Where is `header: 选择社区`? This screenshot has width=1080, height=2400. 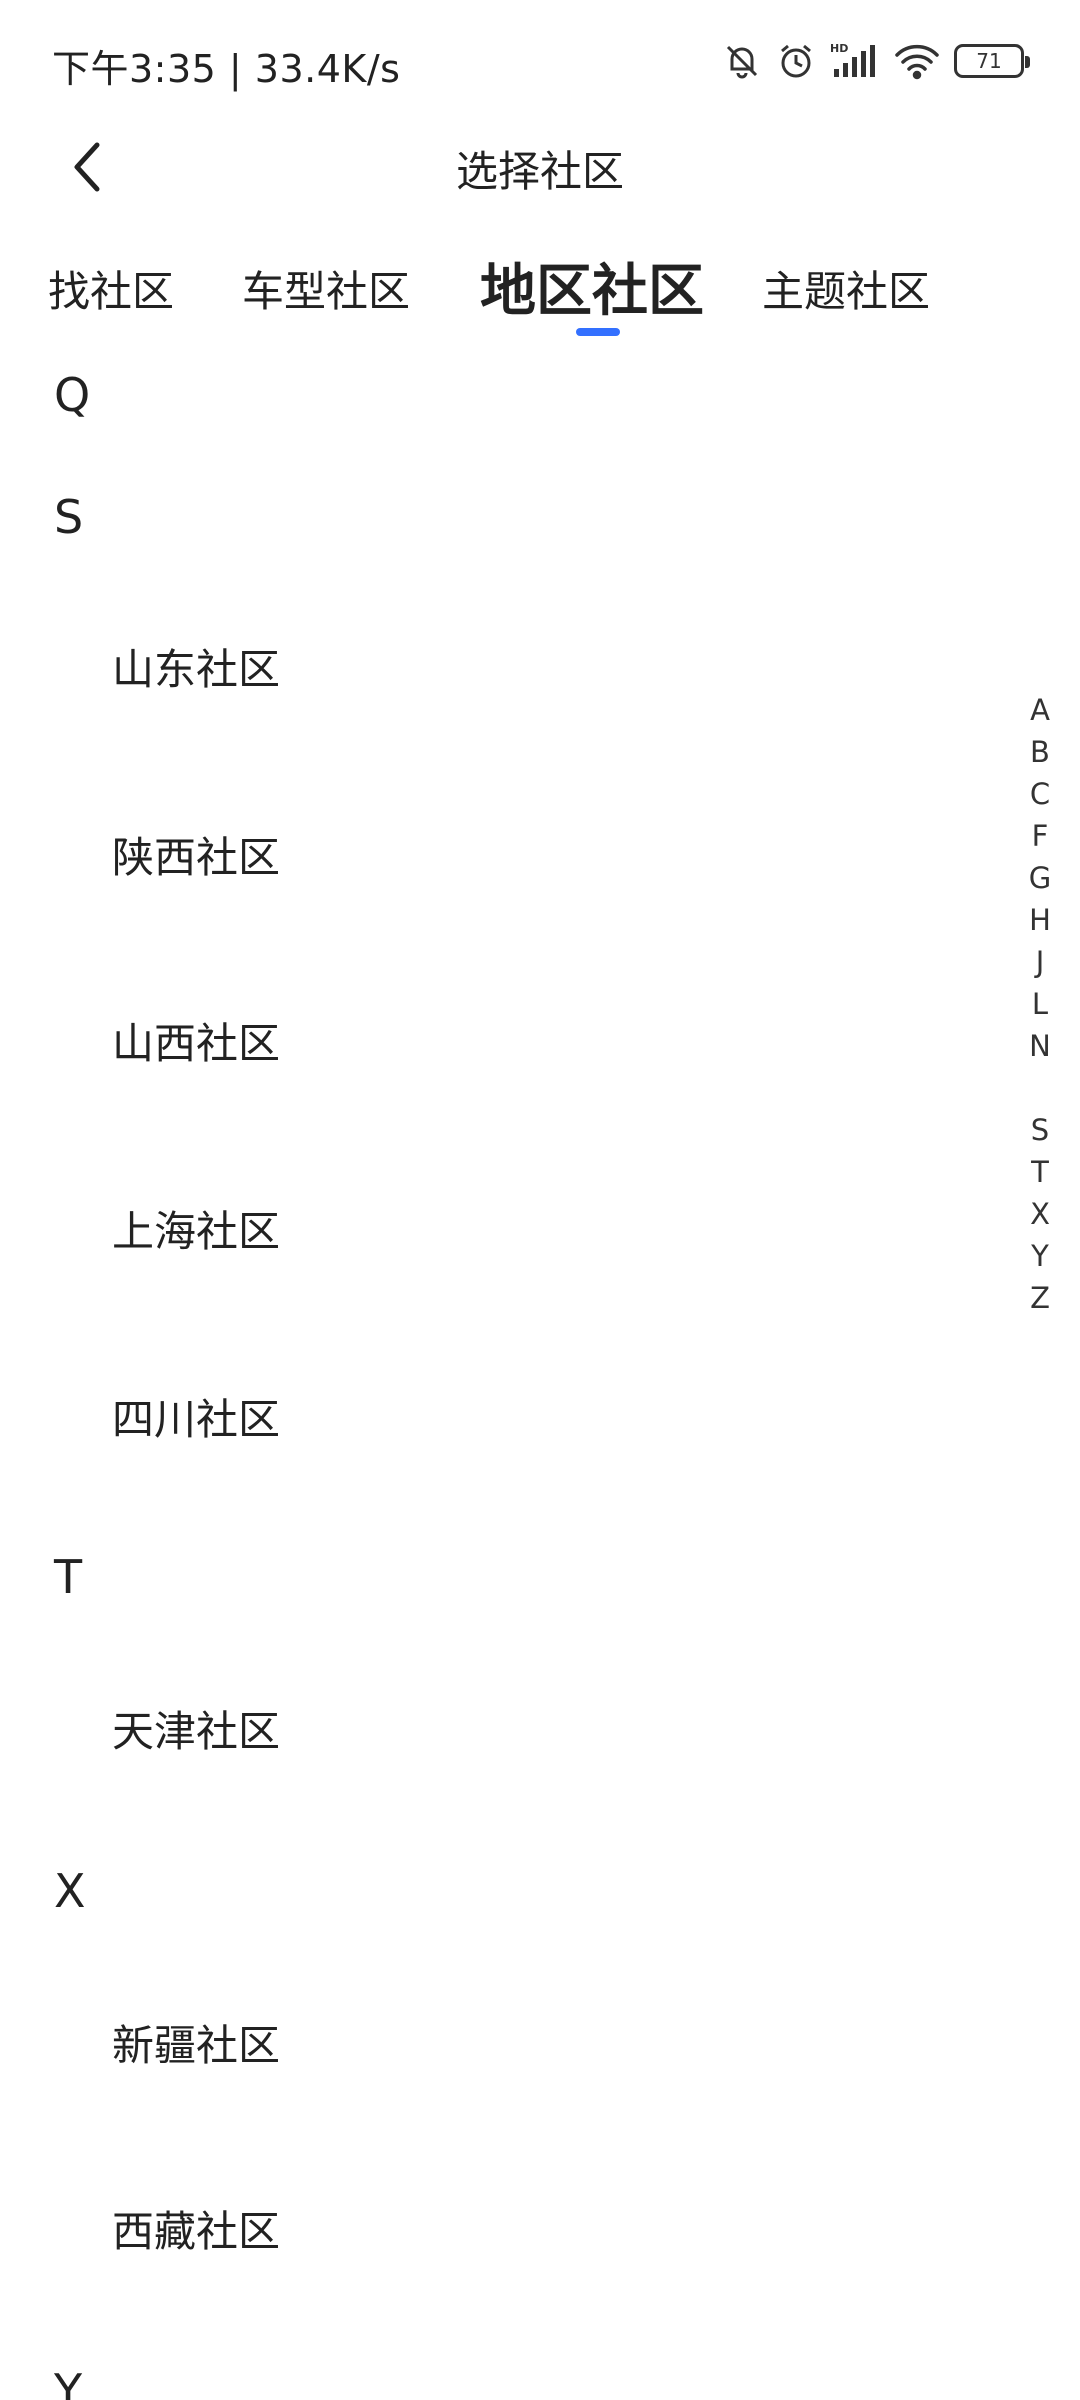
header: 选择社区 is located at coordinates (540, 165).